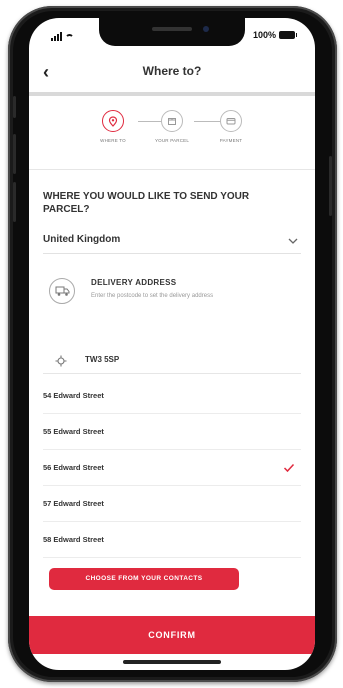 This screenshot has width=343, height=688. I want to click on camera, so click(206, 29).